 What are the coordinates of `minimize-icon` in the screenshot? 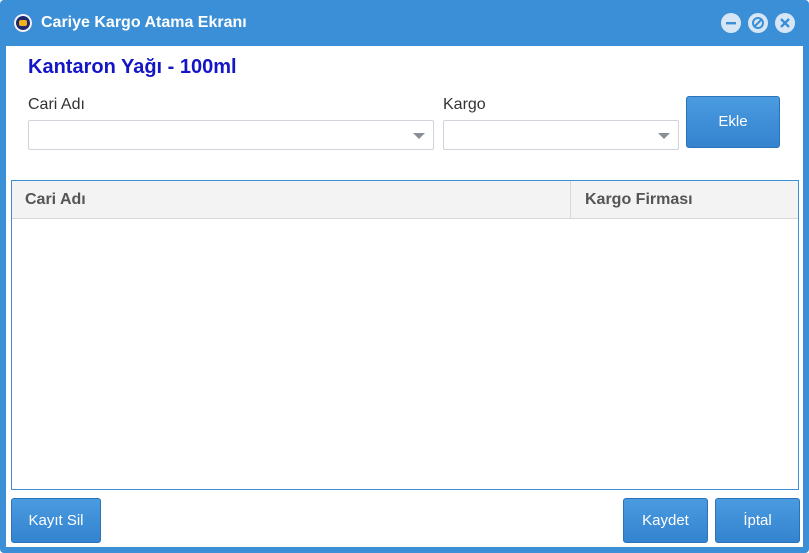 It's located at (731, 23).